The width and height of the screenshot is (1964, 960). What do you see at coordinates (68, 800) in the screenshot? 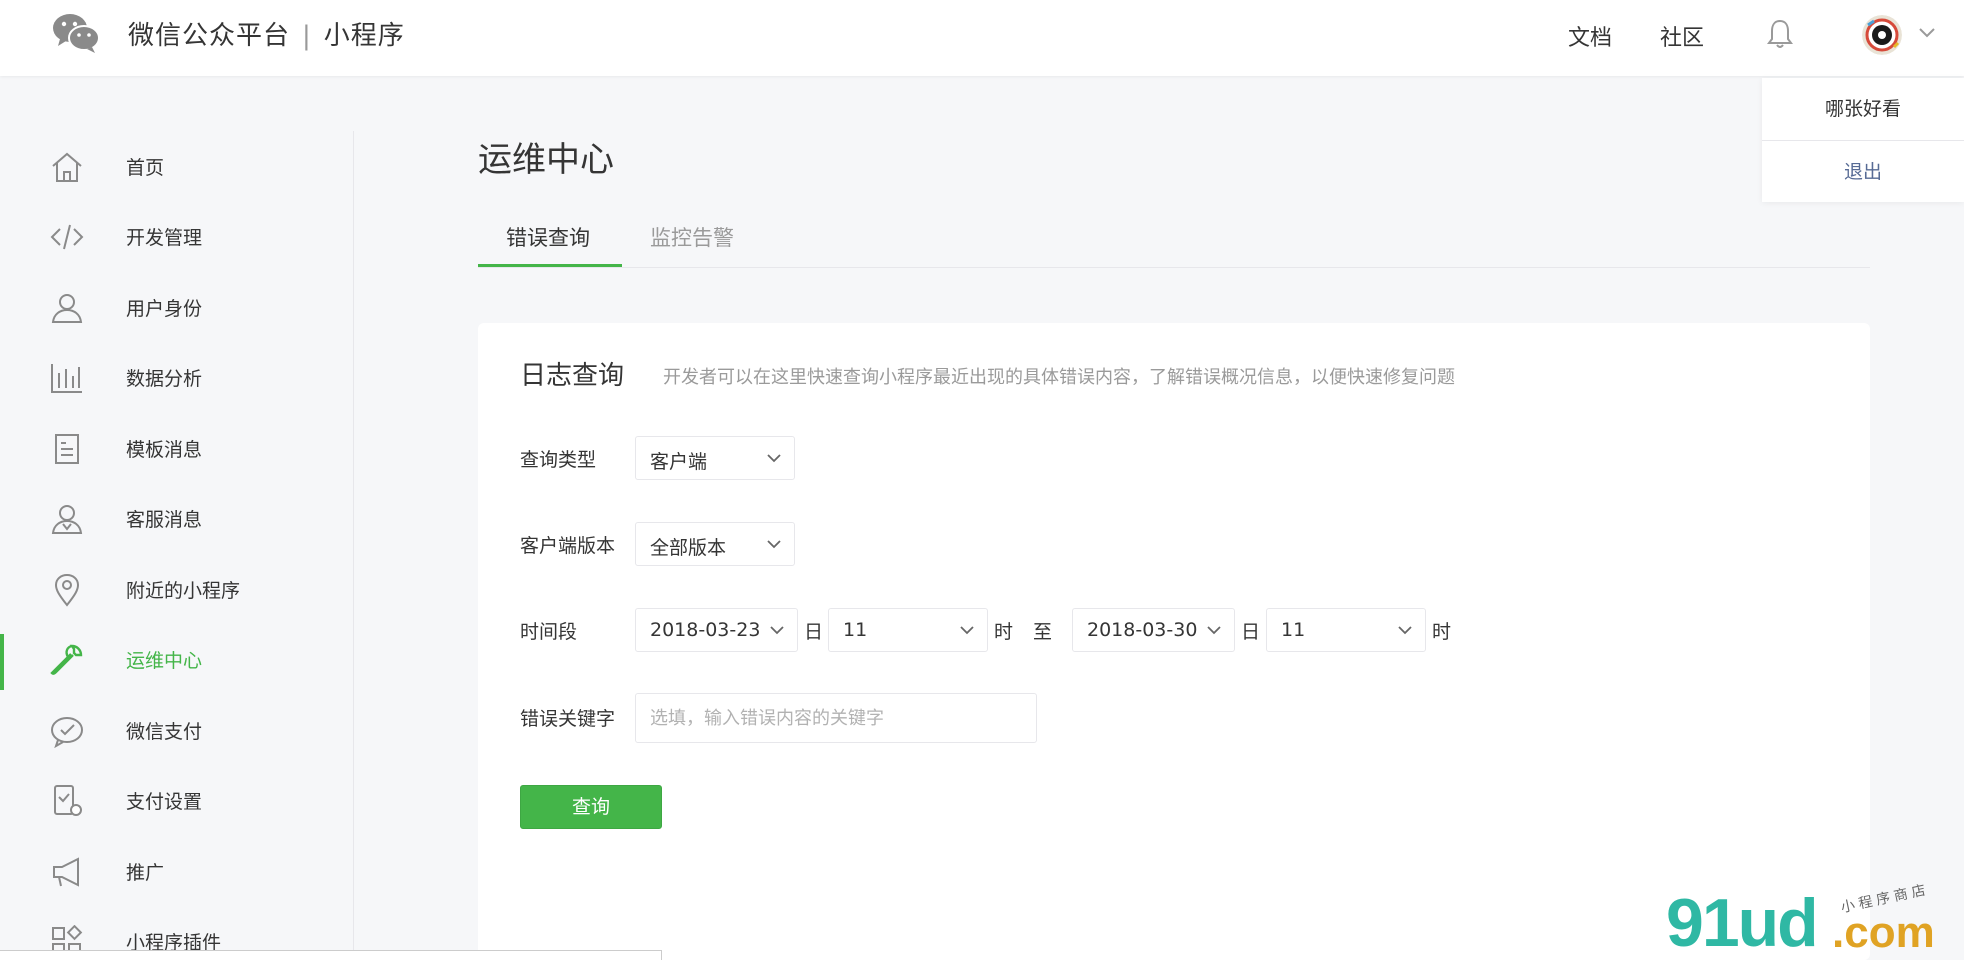
I see `pay-settings-icon` at bounding box center [68, 800].